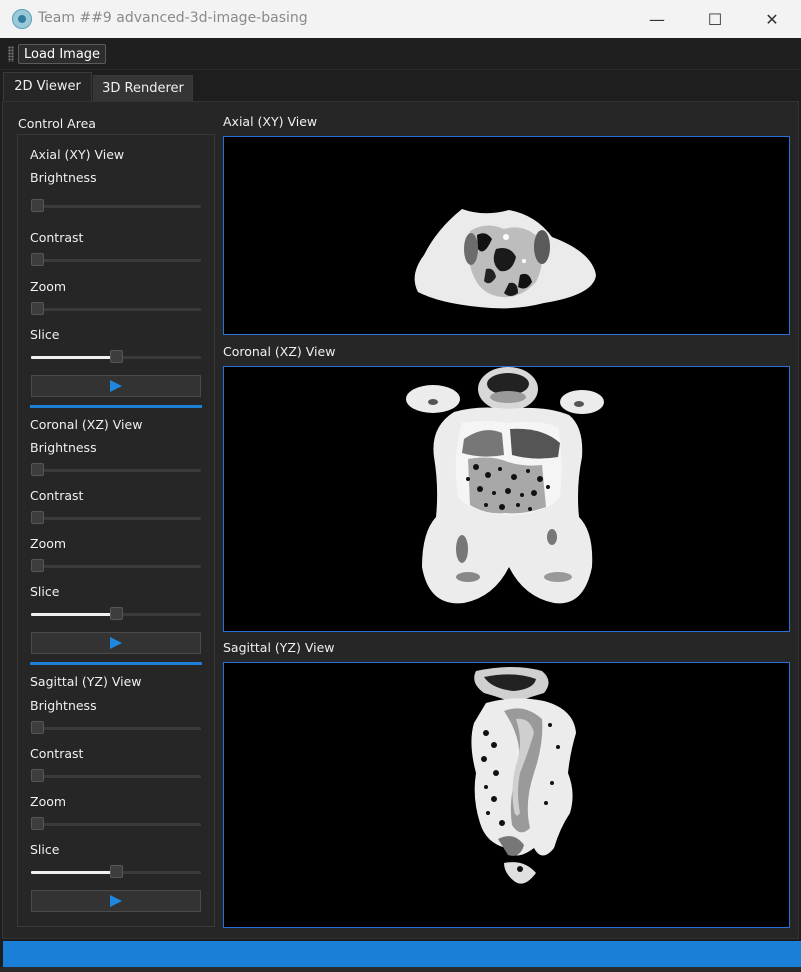 The image size is (801, 972). Describe the element at coordinates (173, 18) in the screenshot. I see `window-title: Team ##9 advanced-3d-image-basing` at that location.